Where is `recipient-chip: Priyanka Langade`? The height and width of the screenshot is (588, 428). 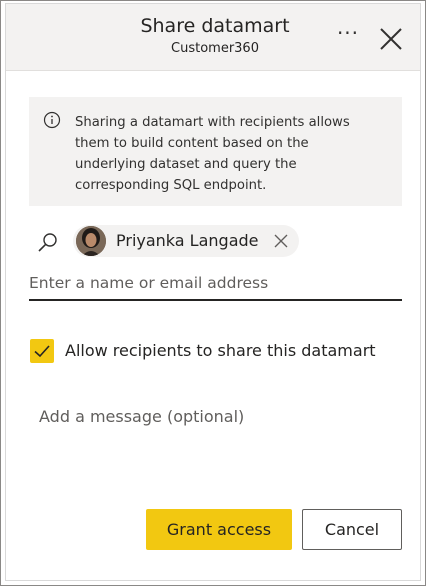 recipient-chip: Priyanka Langade is located at coordinates (186, 241).